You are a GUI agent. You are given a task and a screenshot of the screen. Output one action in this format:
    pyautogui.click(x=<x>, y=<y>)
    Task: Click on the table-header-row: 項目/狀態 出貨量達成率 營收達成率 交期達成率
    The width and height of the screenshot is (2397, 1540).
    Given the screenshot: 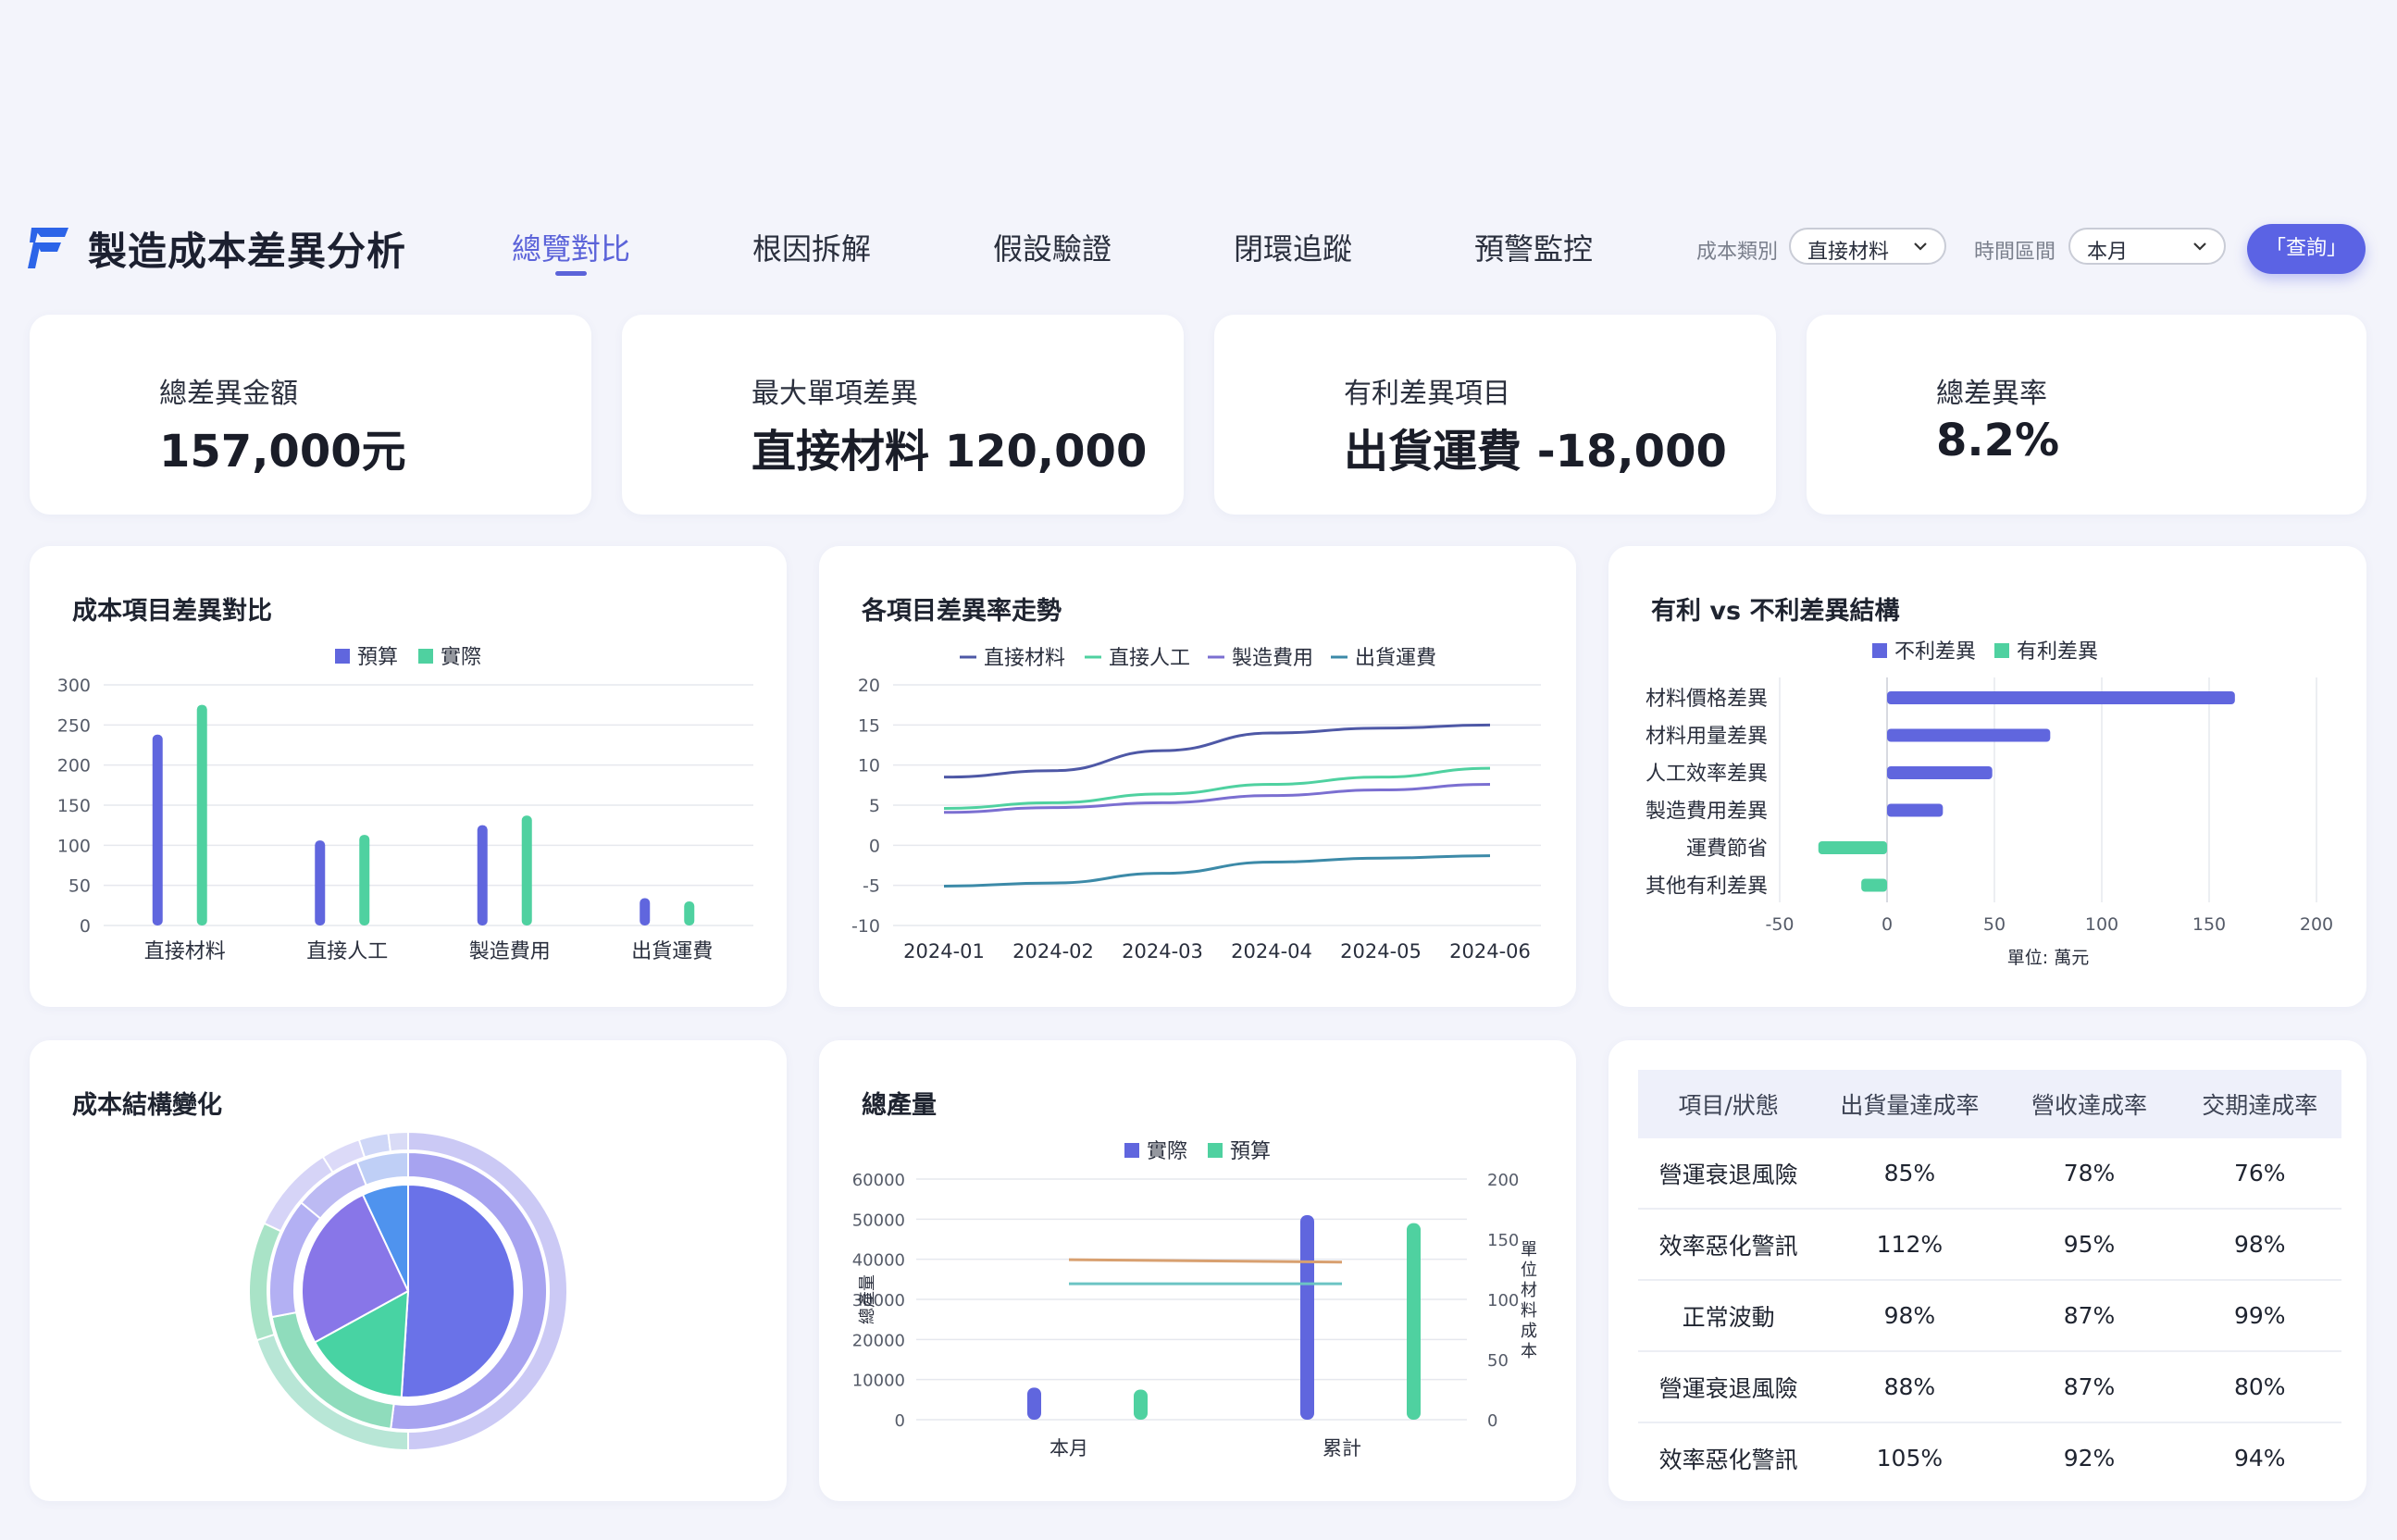 What is the action you would take?
    pyautogui.click(x=1990, y=1104)
    